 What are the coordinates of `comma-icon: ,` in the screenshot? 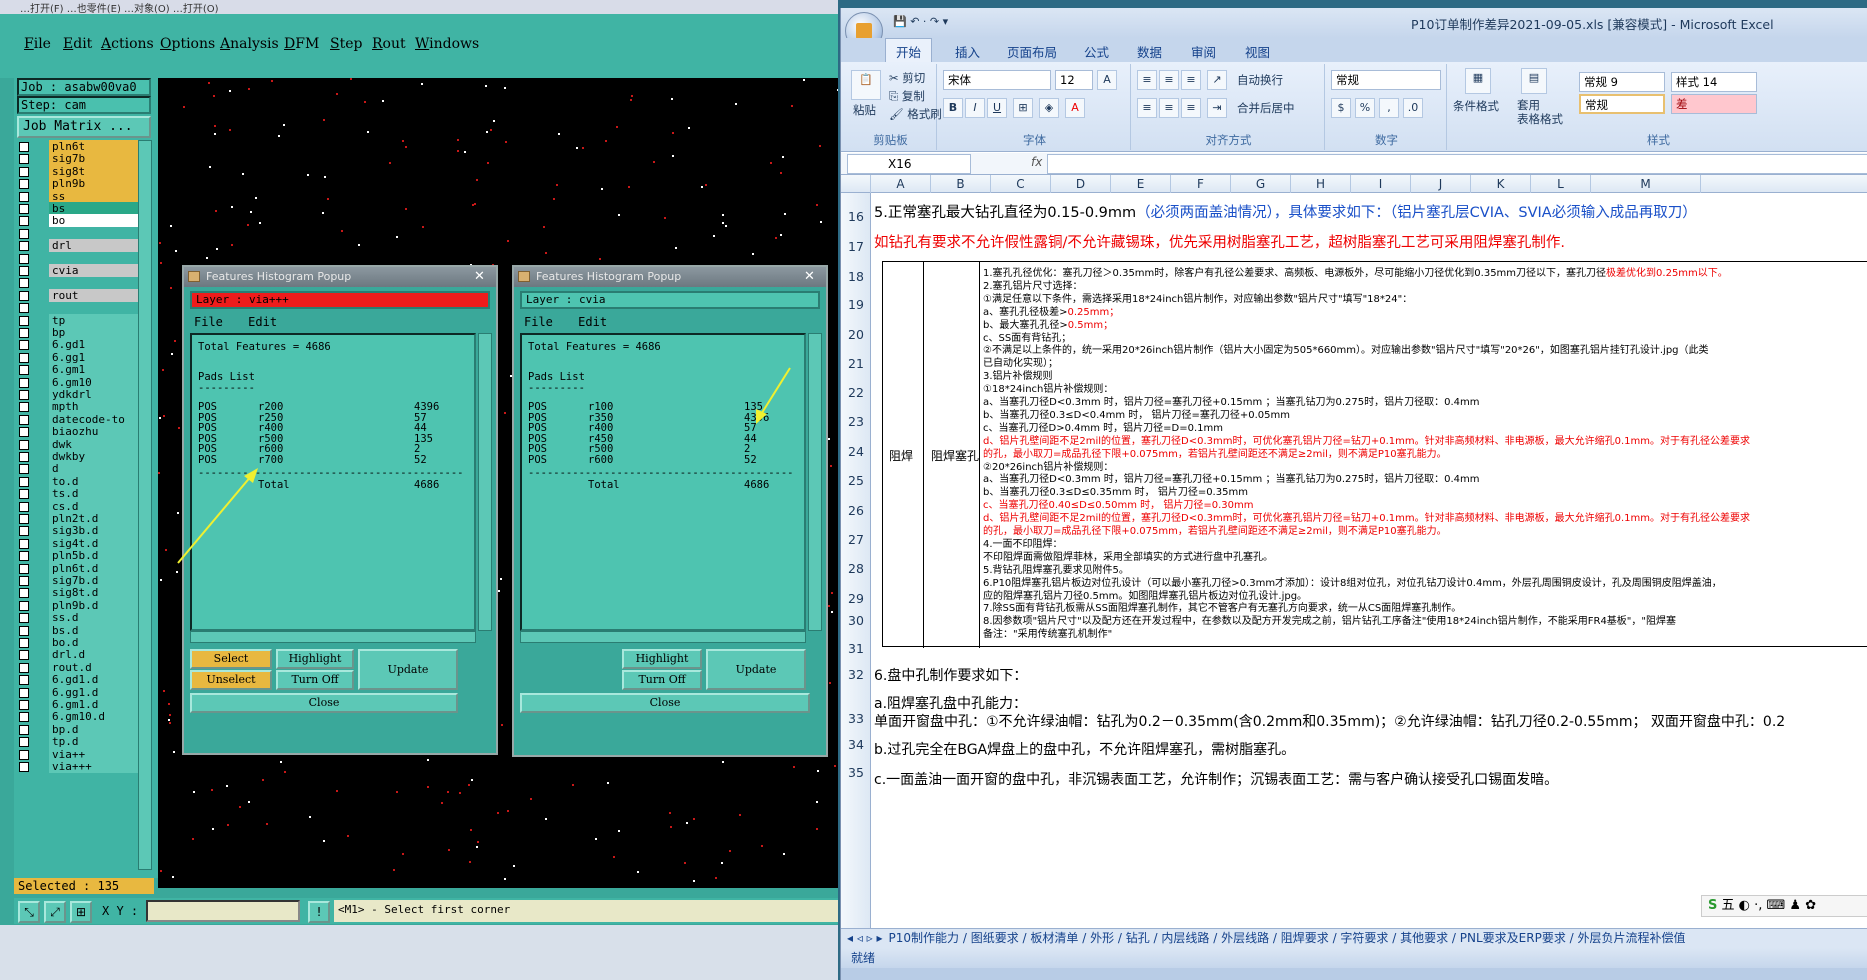 It's located at (1389, 108).